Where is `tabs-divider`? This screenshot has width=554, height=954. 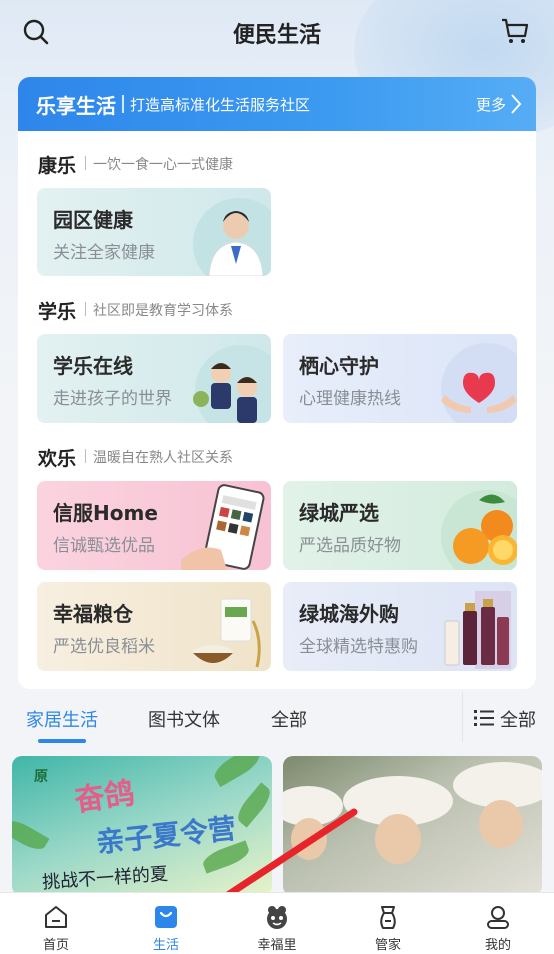 tabs-divider is located at coordinates (462, 717).